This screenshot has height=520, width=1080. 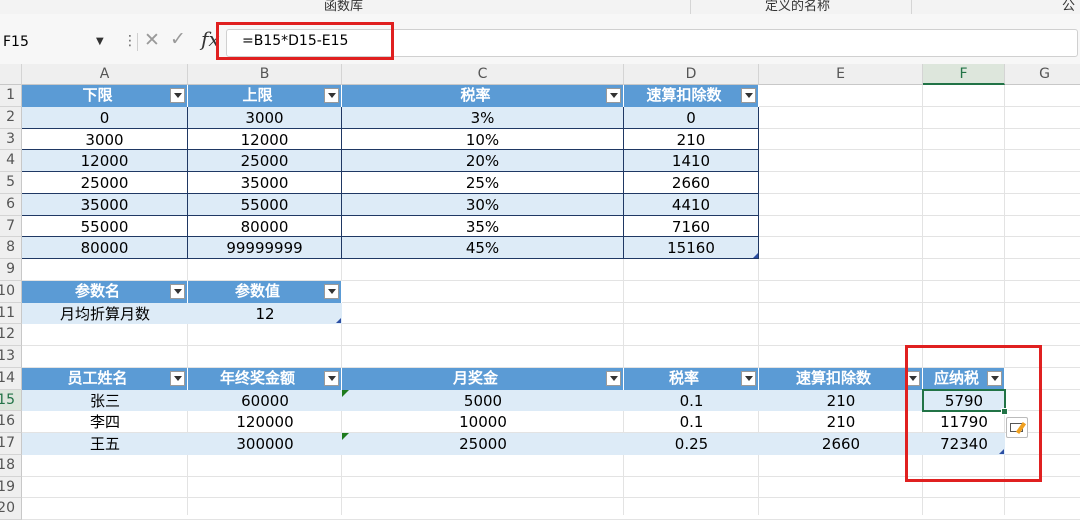 I want to click on row-header-8: 8, so click(x=11, y=248).